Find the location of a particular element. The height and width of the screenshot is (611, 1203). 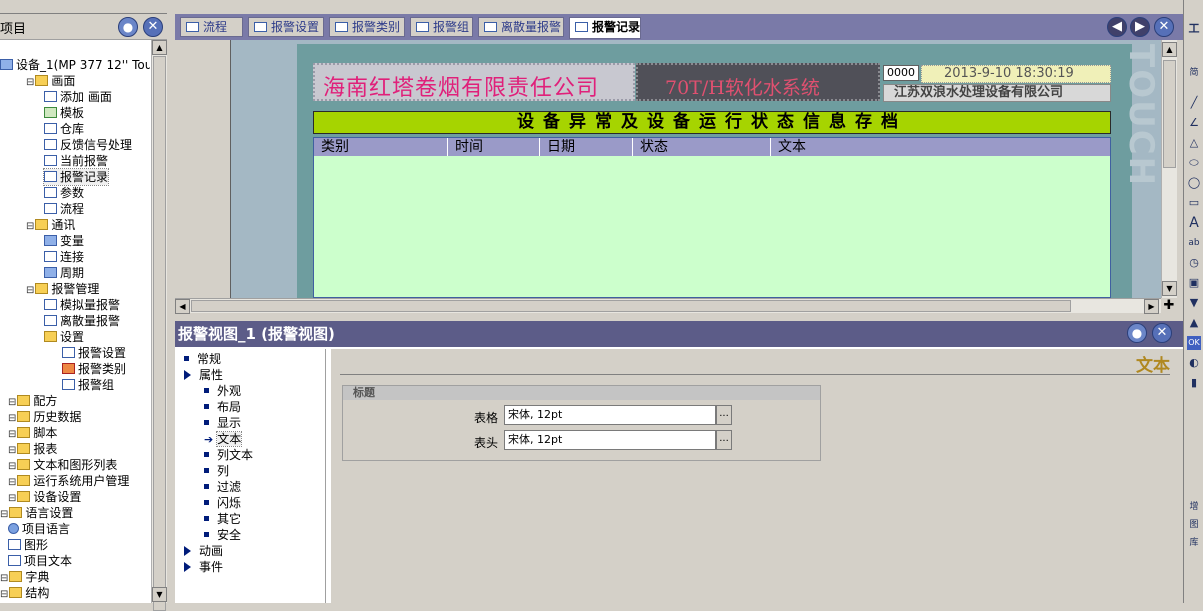

tree-item: 周期 is located at coordinates (64, 273).